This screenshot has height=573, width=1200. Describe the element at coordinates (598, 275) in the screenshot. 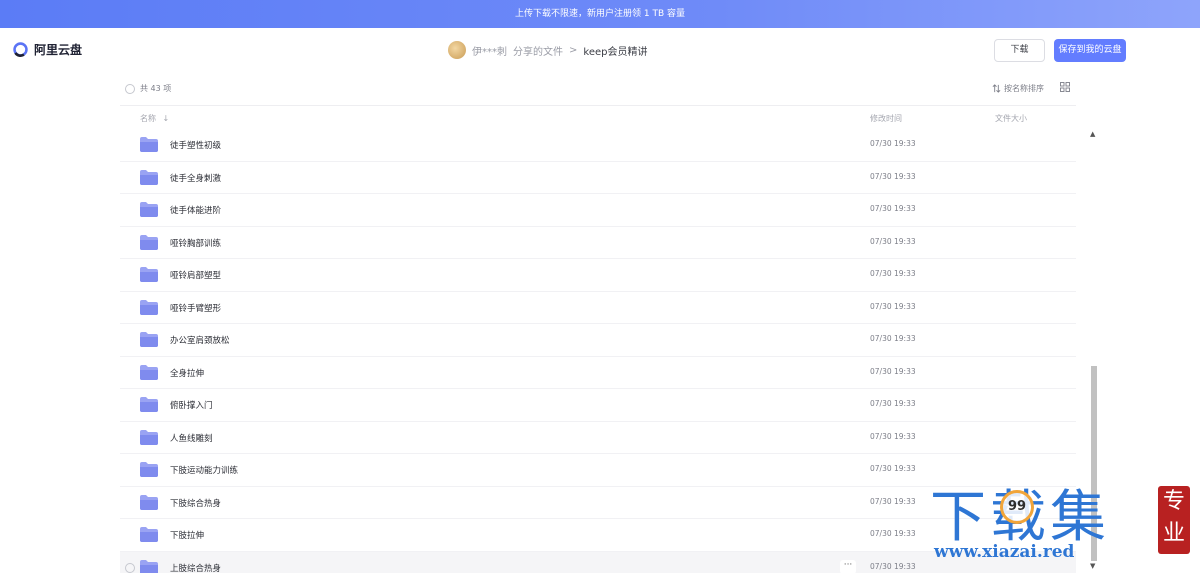

I see `list-item: 哑铃肩部塑型 07/30 19:33` at that location.